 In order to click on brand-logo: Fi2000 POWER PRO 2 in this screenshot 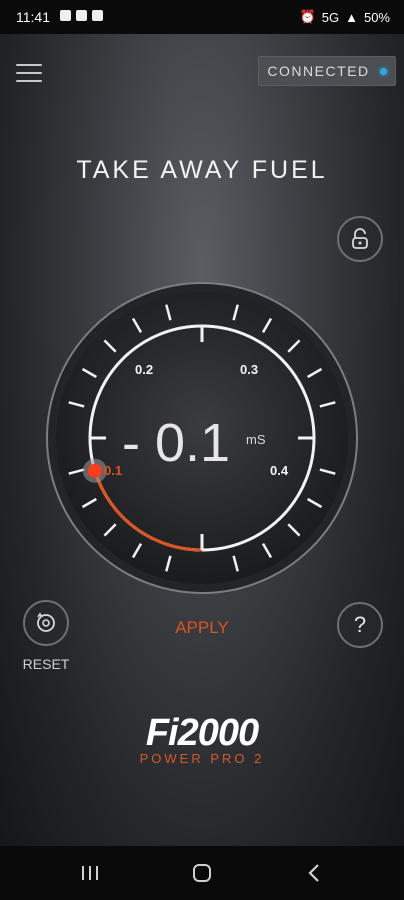, I will do `click(202, 739)`.